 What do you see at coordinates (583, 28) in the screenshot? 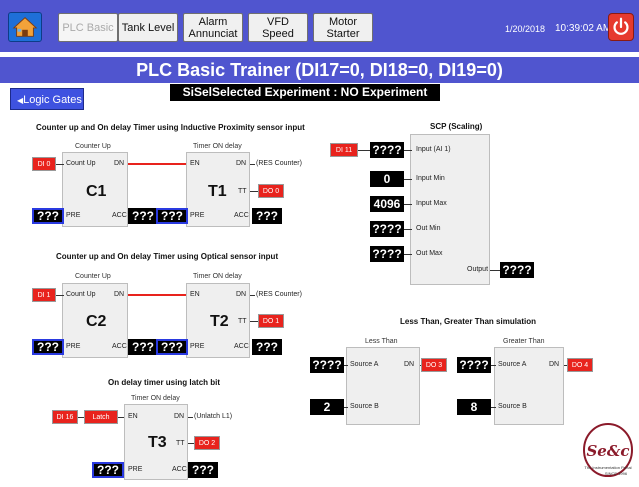
I see `time-display: 10:39:02 AM` at bounding box center [583, 28].